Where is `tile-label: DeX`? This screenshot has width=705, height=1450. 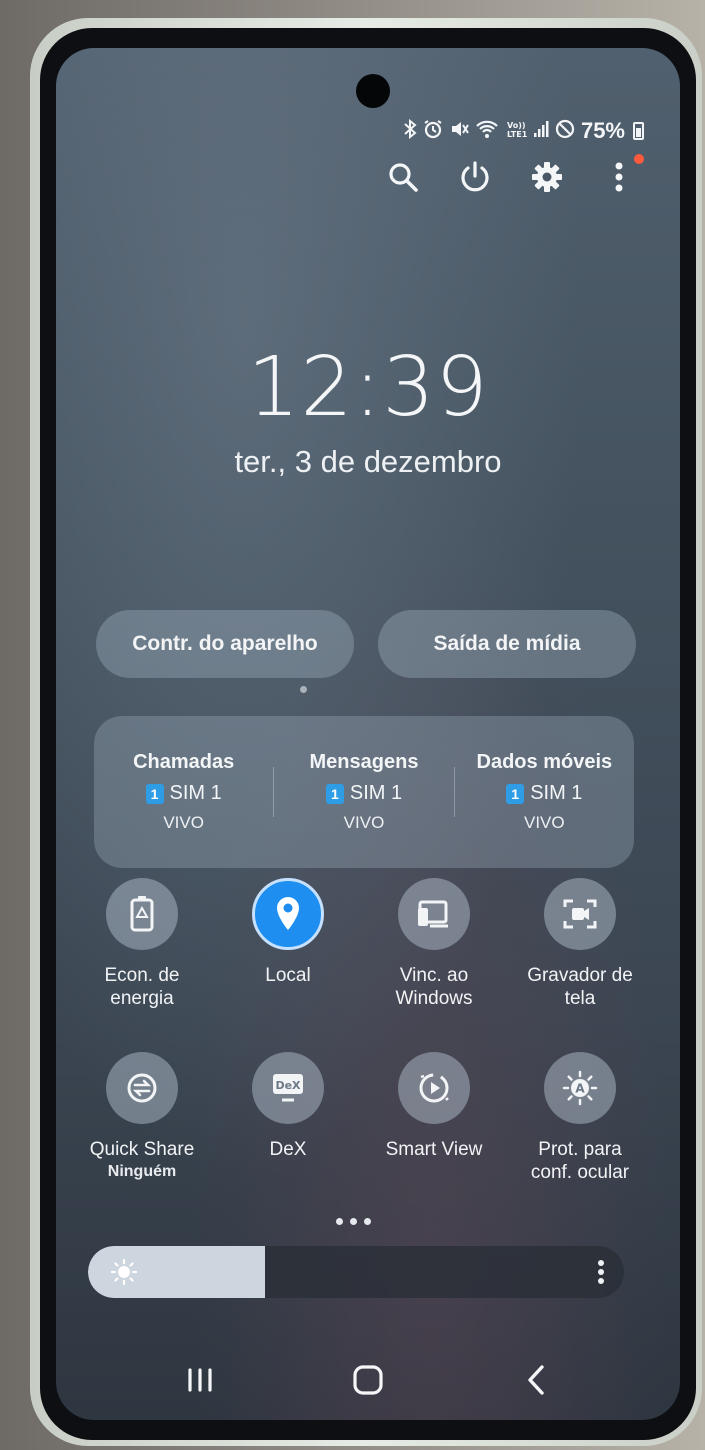 tile-label: DeX is located at coordinates (288, 1149).